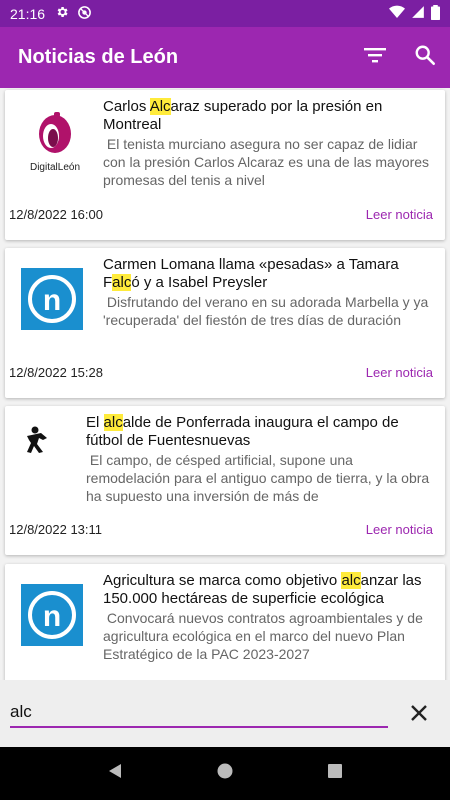 The image size is (450, 800). I want to click on recents-button, so click(335, 774).